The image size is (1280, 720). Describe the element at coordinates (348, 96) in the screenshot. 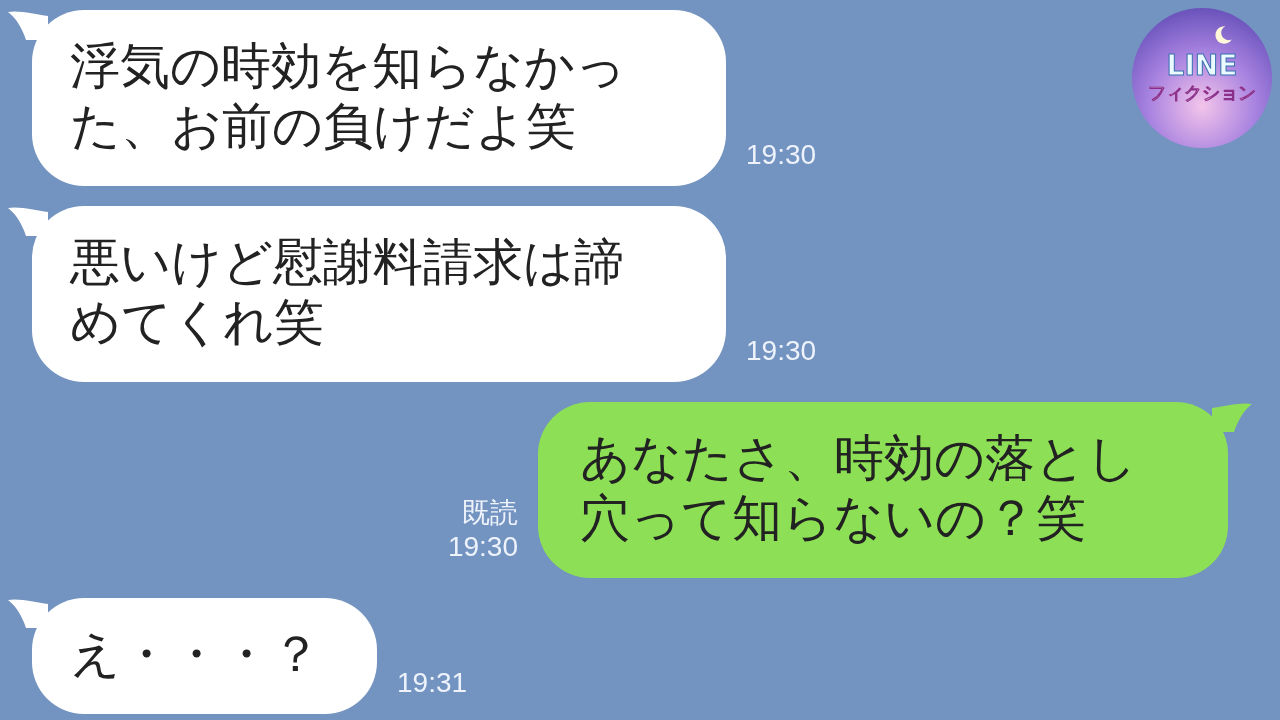

I see `message-text: 浮気の時効を知らなかった、お前の負けだよ笑` at that location.